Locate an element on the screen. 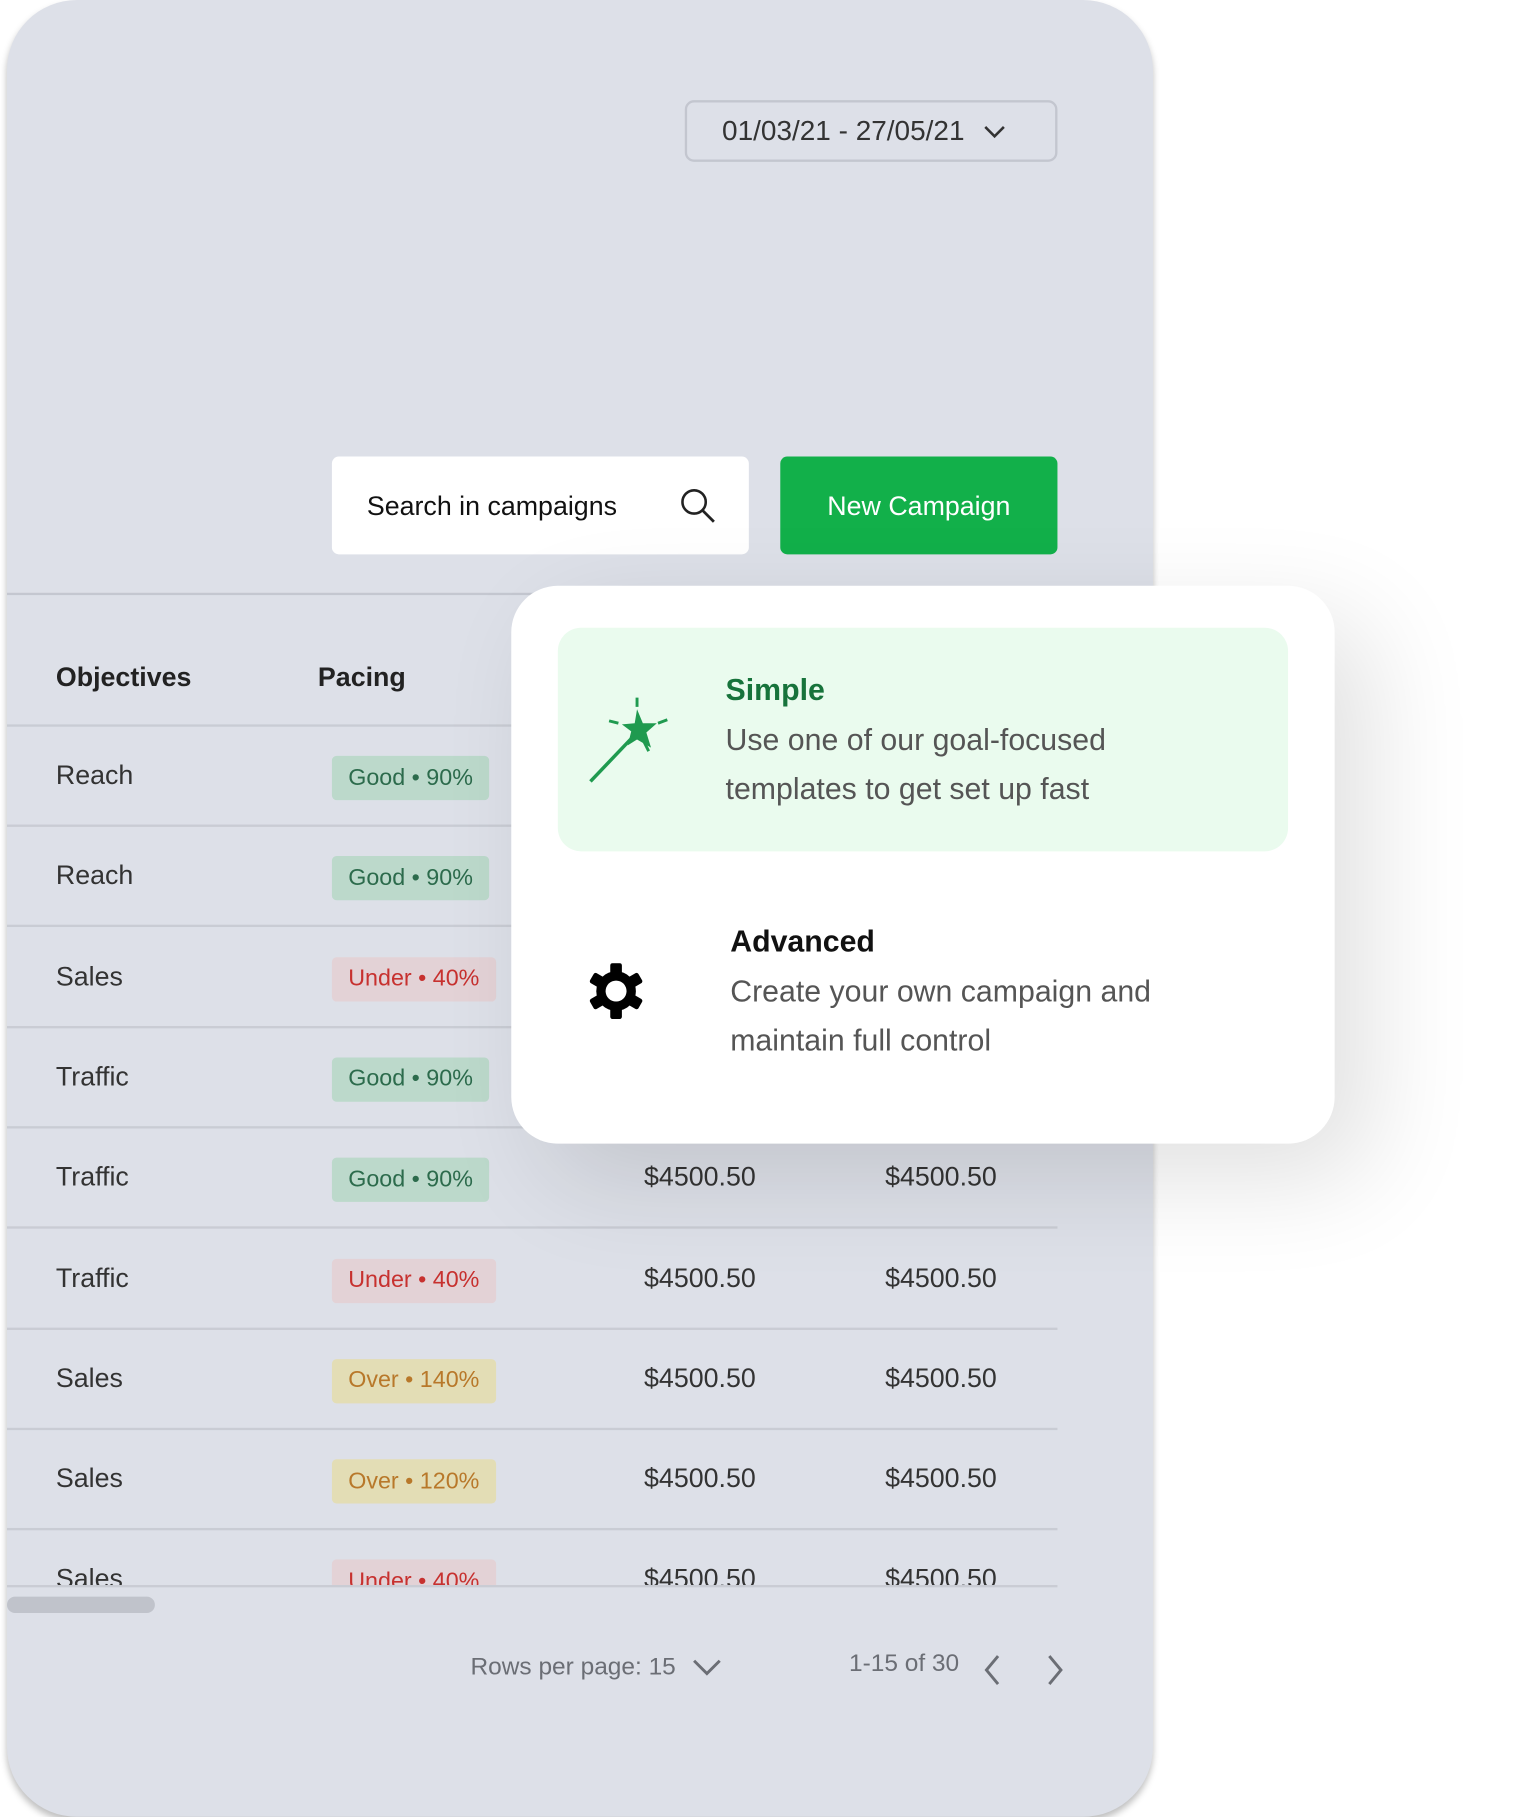  rows-per-page-label: Rows per page: 15 is located at coordinates (573, 1667).